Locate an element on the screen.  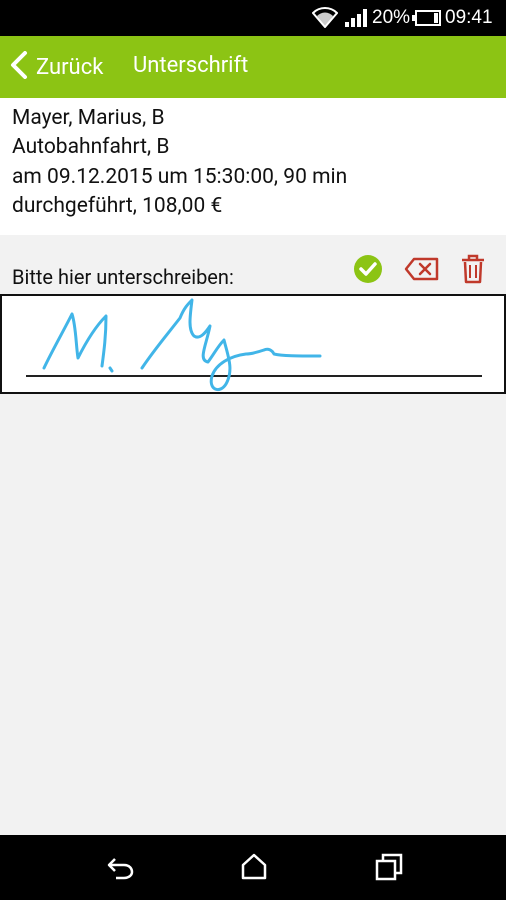
back-chevron-icon is located at coordinates (19, 67).